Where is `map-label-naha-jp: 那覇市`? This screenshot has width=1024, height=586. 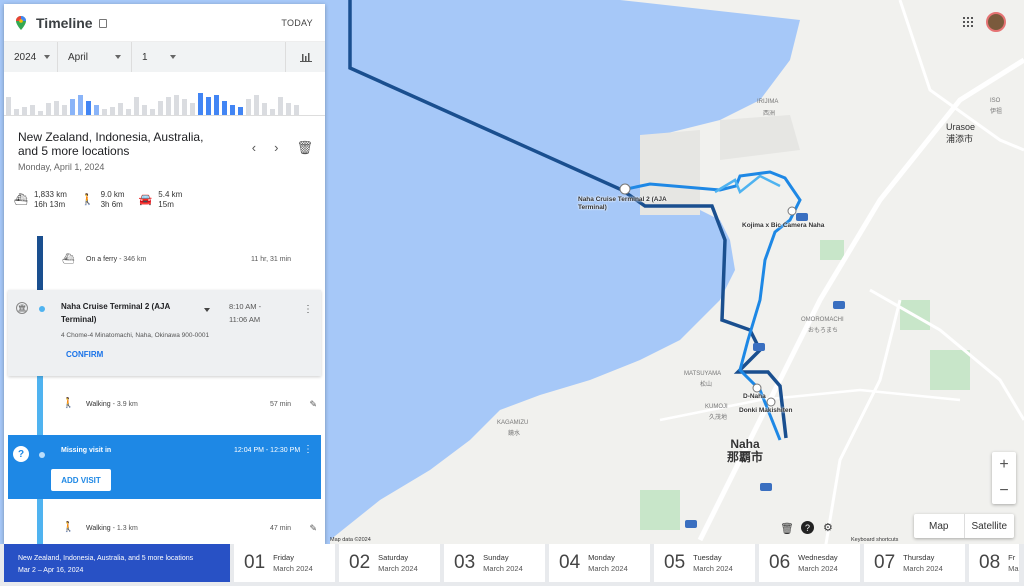 map-label-naha-jp: 那覇市 is located at coordinates (745, 457).